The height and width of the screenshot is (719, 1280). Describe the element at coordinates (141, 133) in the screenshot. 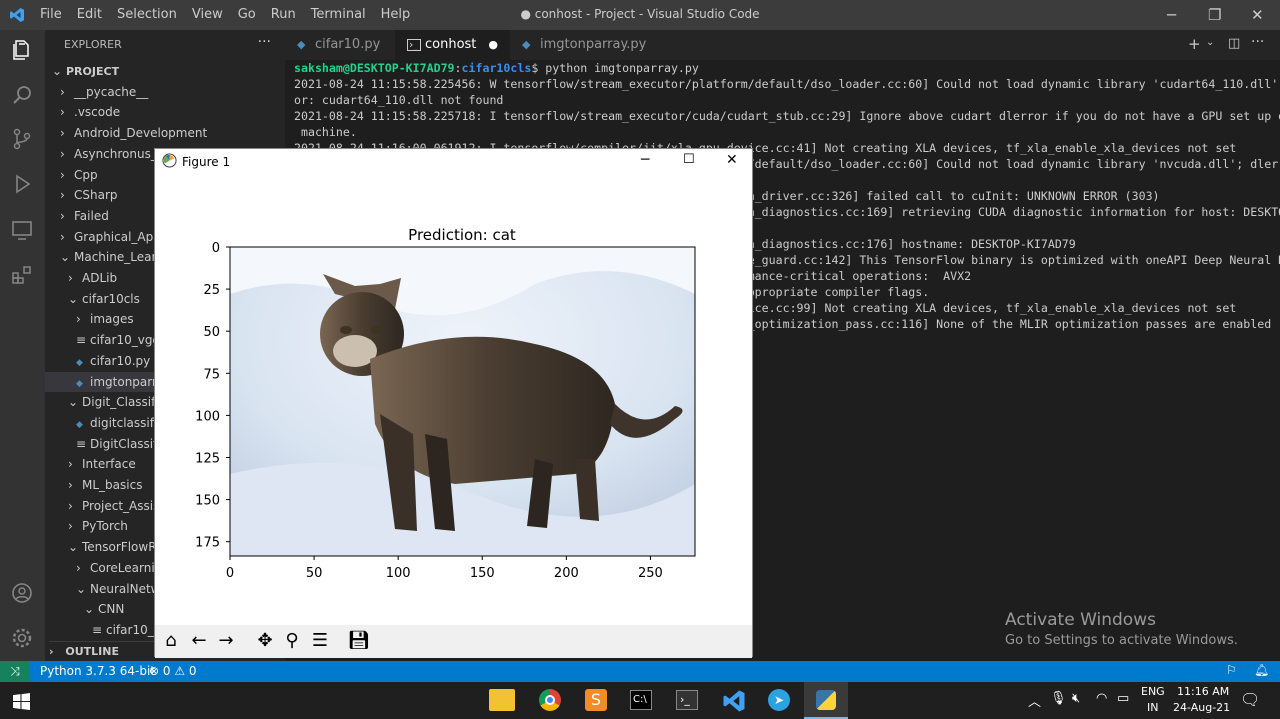

I see `tree-item-label: Android_Development` at that location.